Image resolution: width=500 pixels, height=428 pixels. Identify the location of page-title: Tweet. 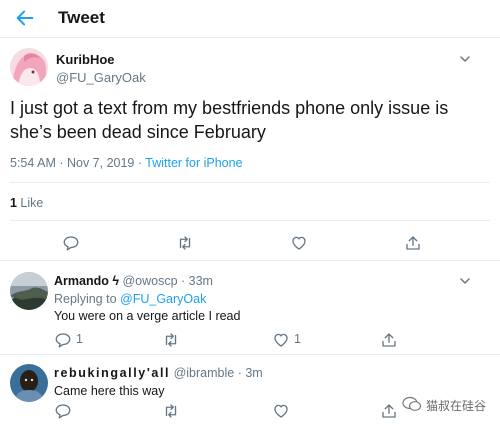
(81, 17).